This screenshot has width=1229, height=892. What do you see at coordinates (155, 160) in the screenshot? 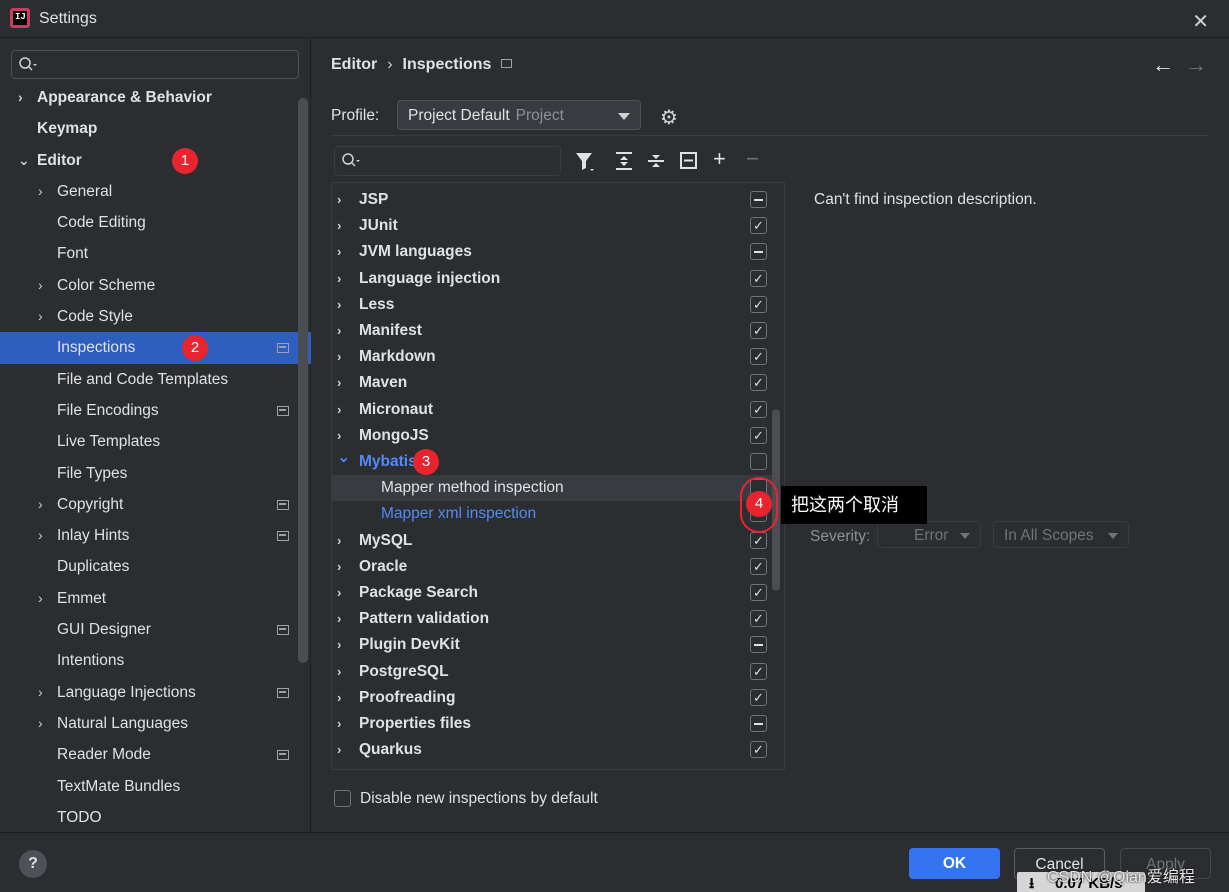
I see `sidebar-item-editor: ⌄ Editor 1` at bounding box center [155, 160].